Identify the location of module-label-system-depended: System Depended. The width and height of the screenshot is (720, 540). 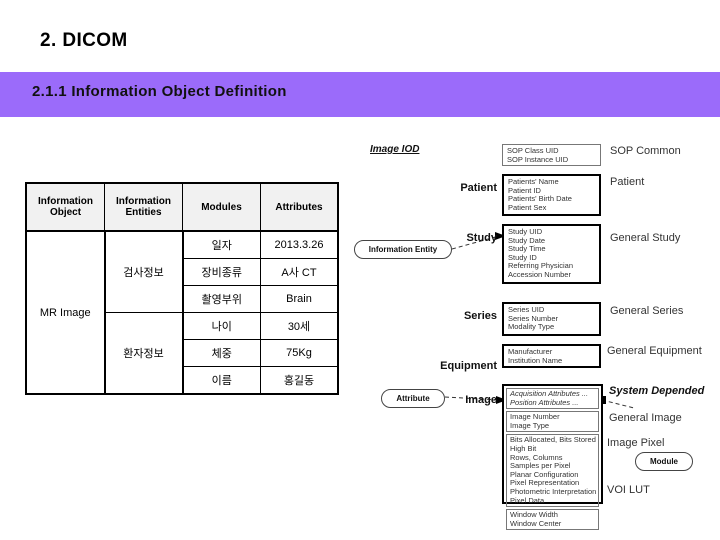
(657, 391).